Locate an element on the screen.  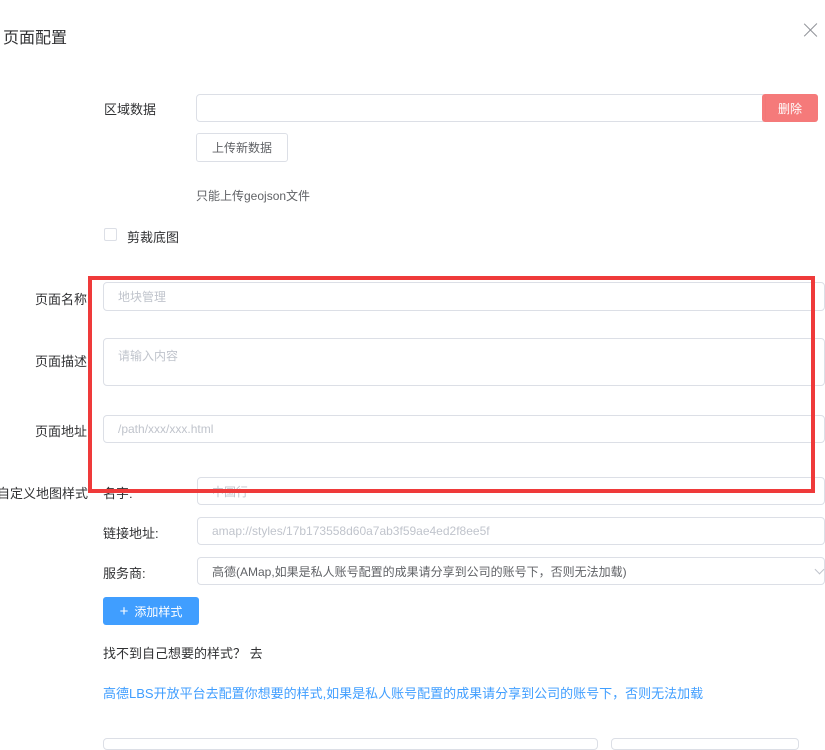
link-address-label: 链接地址: is located at coordinates (131, 533).